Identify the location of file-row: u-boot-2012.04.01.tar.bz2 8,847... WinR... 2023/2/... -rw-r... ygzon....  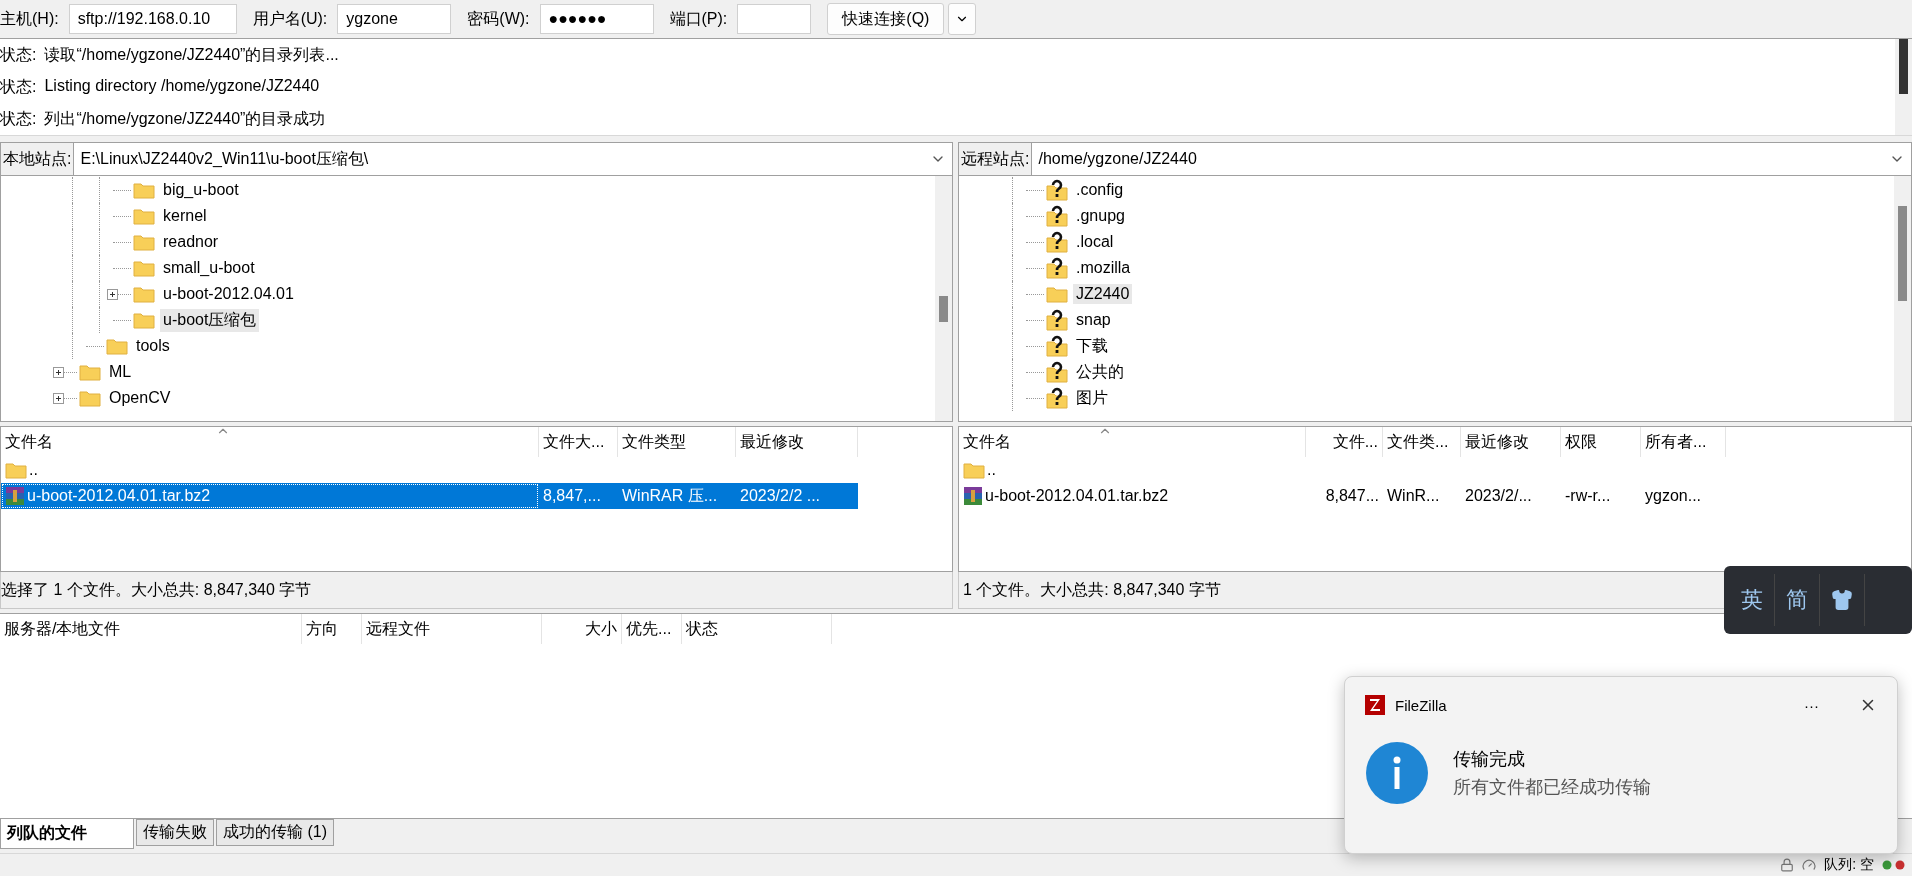
(1342, 496).